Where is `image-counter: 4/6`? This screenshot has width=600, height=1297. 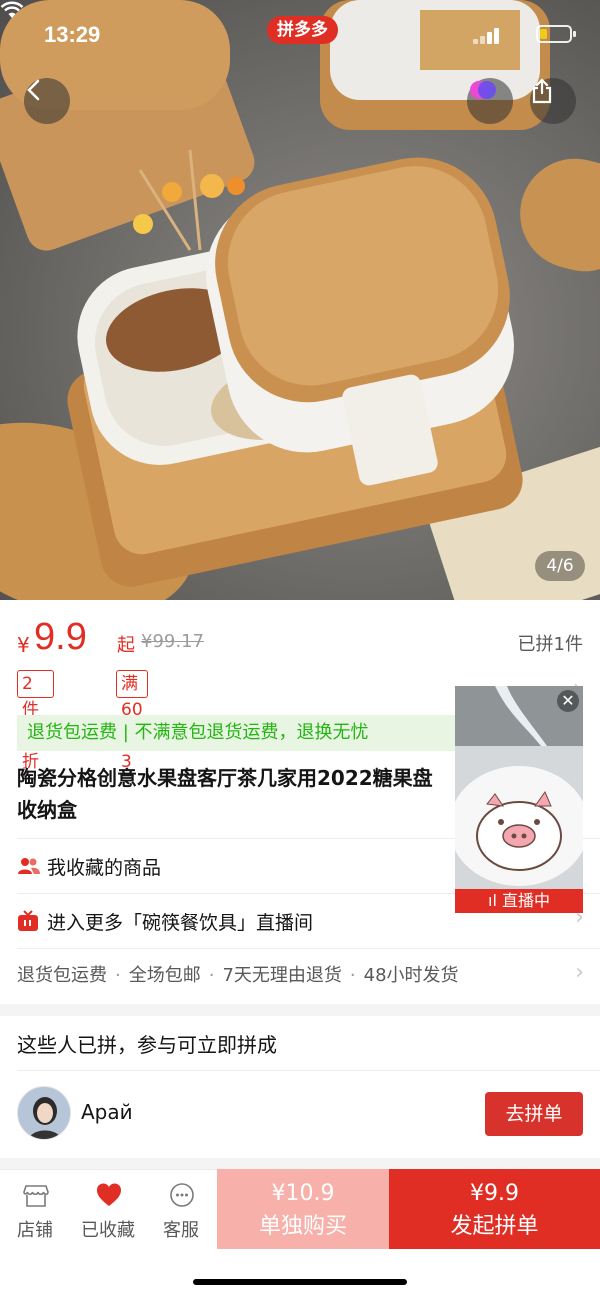
image-counter: 4/6 is located at coordinates (560, 566).